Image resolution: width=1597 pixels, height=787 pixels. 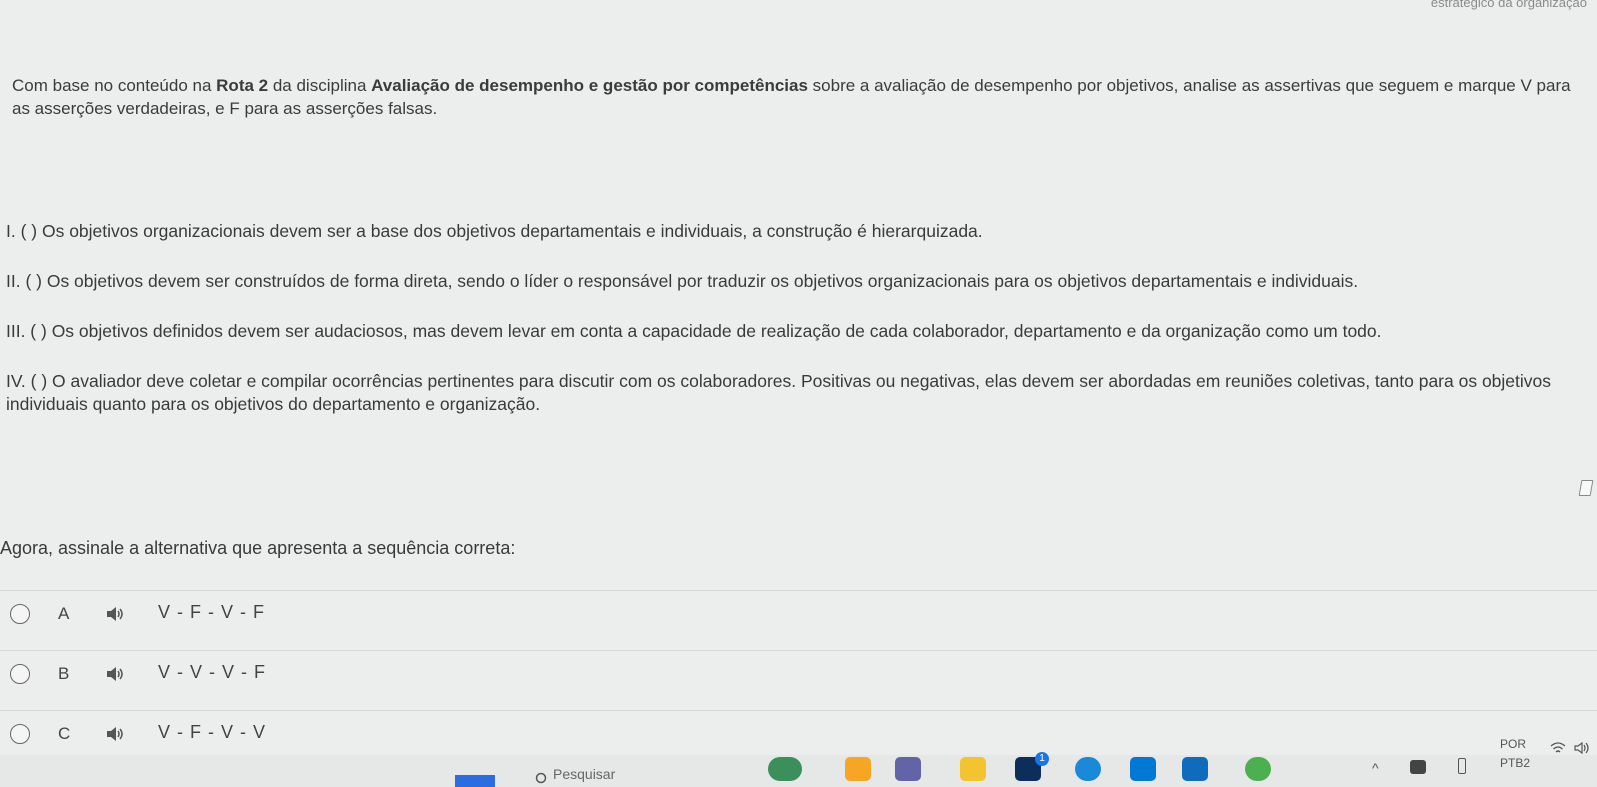 I want to click on option-c: C V - F - V - V, so click(x=798, y=734).